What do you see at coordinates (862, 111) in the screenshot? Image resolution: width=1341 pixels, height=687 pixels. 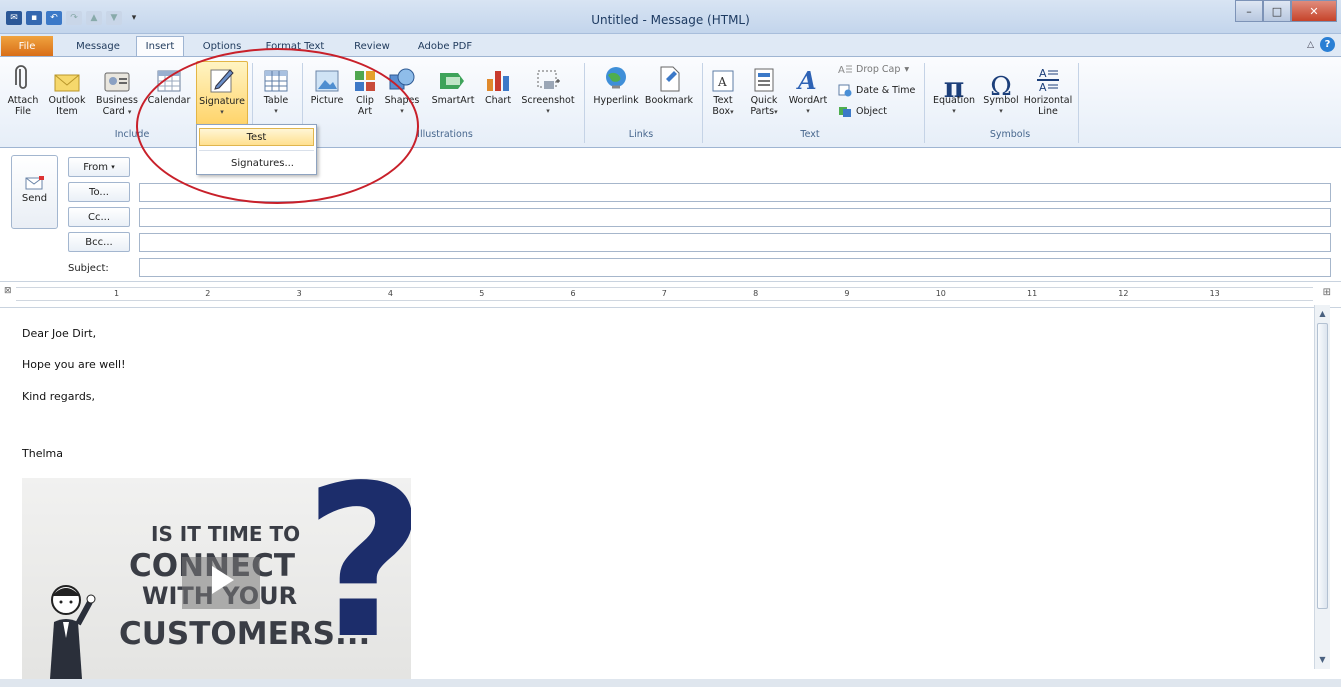 I see `object-button: Object` at bounding box center [862, 111].